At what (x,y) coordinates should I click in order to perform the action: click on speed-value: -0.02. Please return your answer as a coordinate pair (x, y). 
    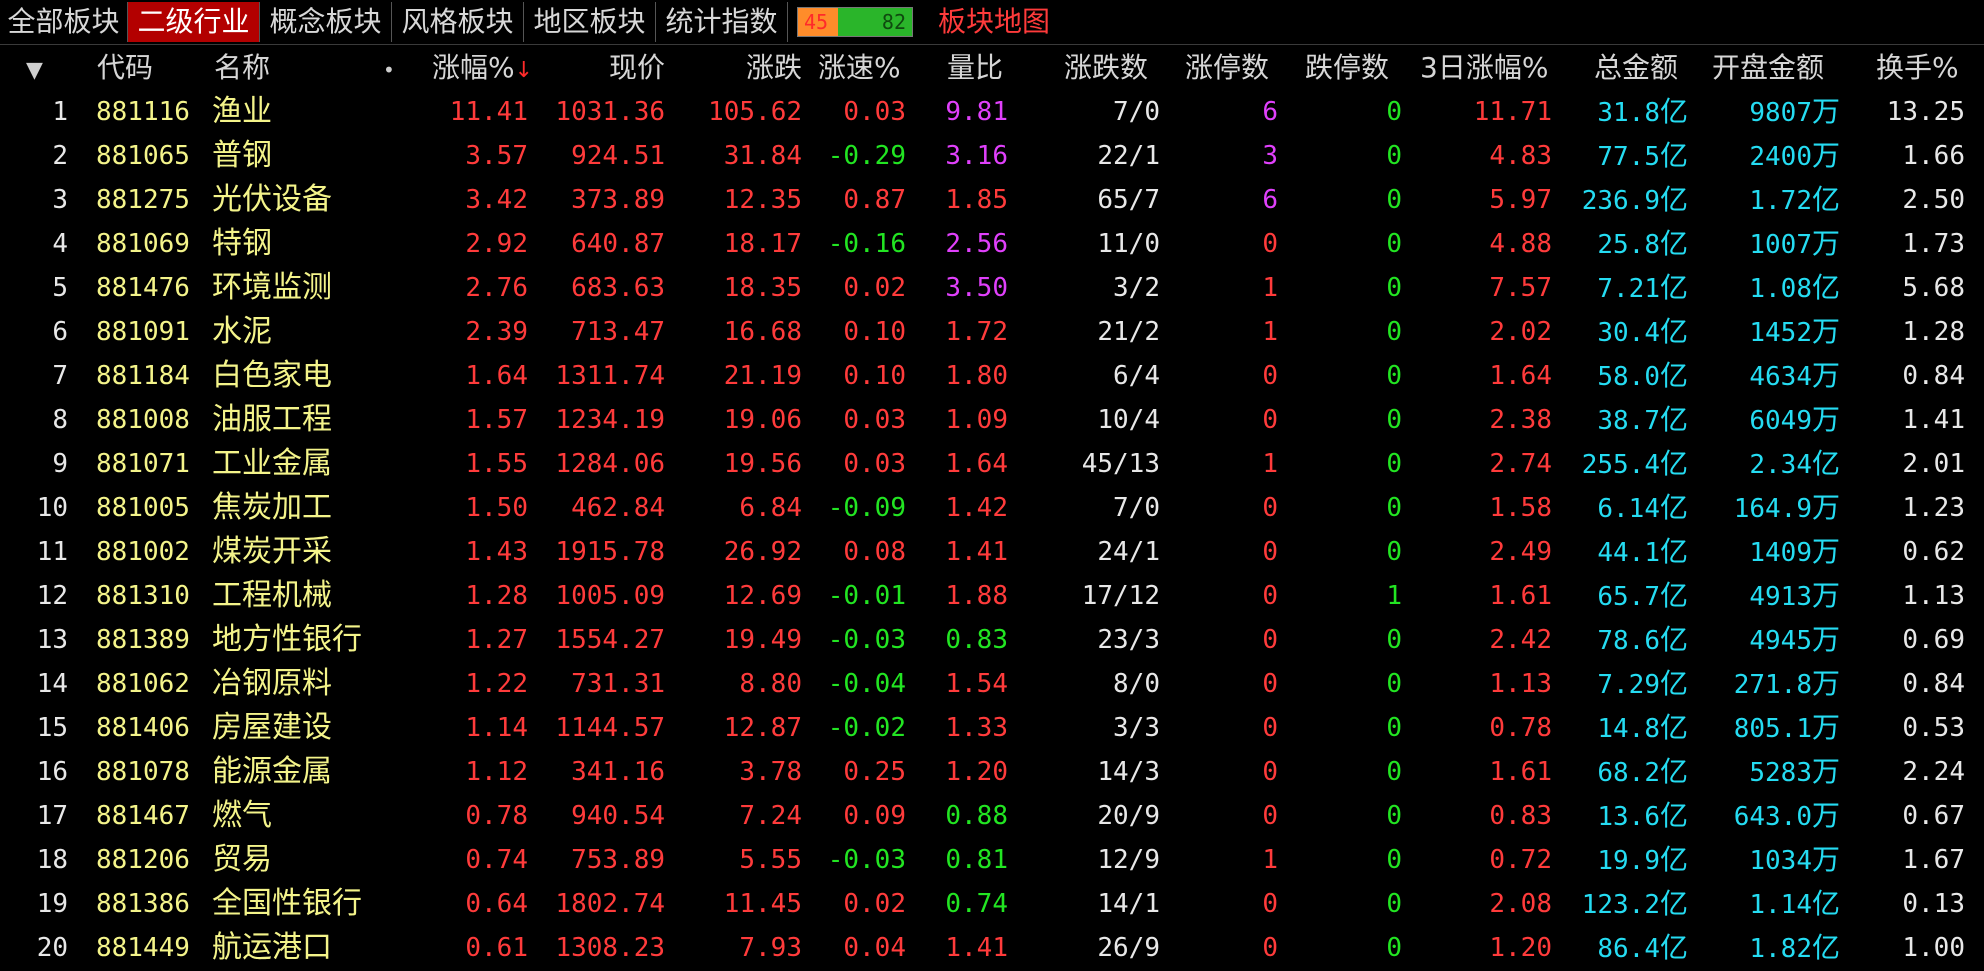
    Looking at the image, I should click on (866, 728).